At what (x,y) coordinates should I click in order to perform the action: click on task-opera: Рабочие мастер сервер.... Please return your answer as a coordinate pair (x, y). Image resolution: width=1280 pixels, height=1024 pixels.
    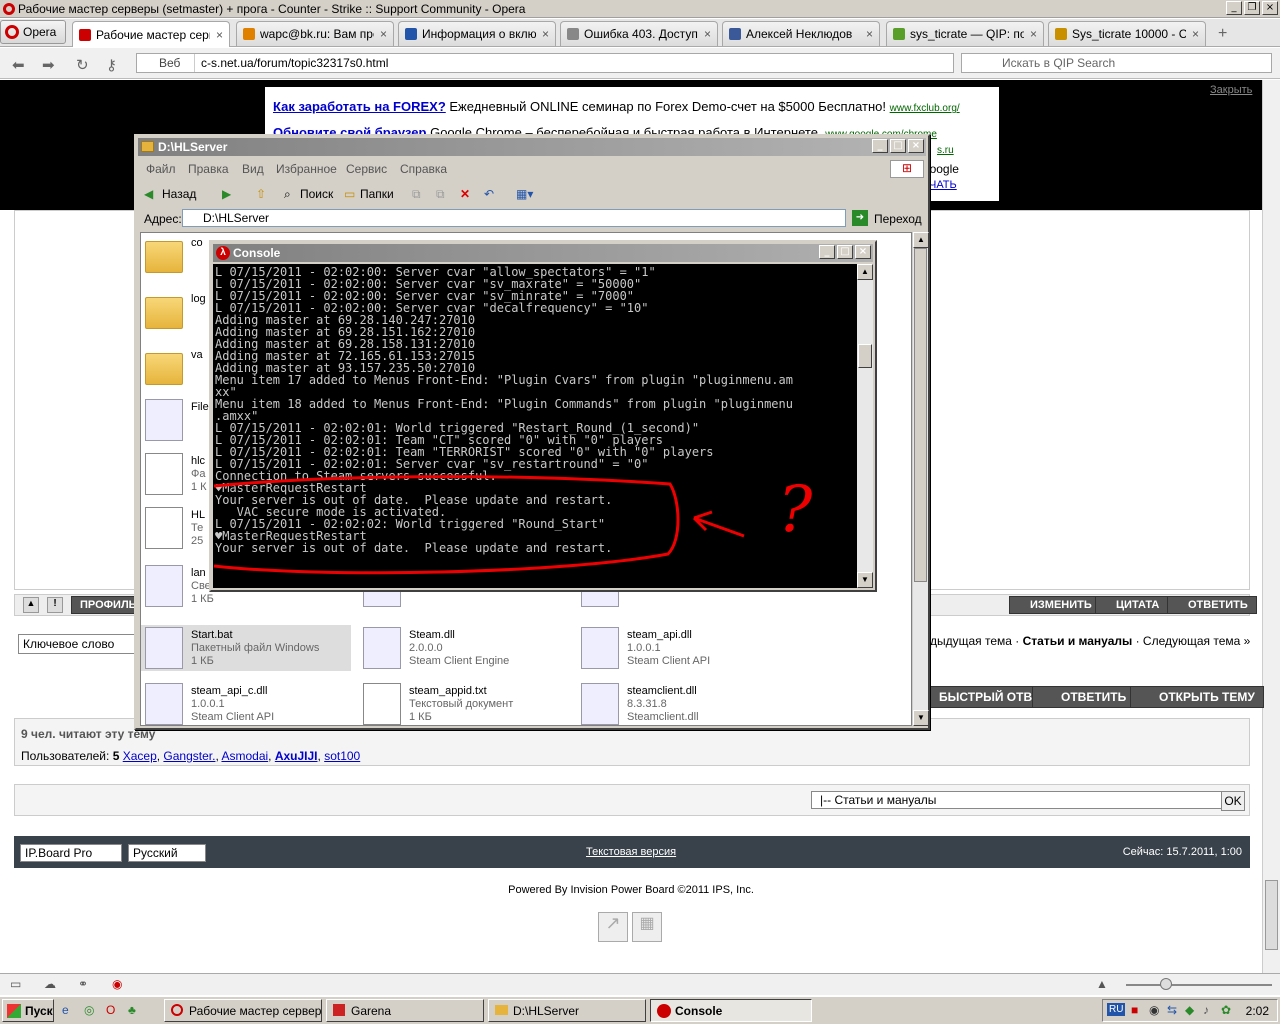
    Looking at the image, I should click on (243, 1010).